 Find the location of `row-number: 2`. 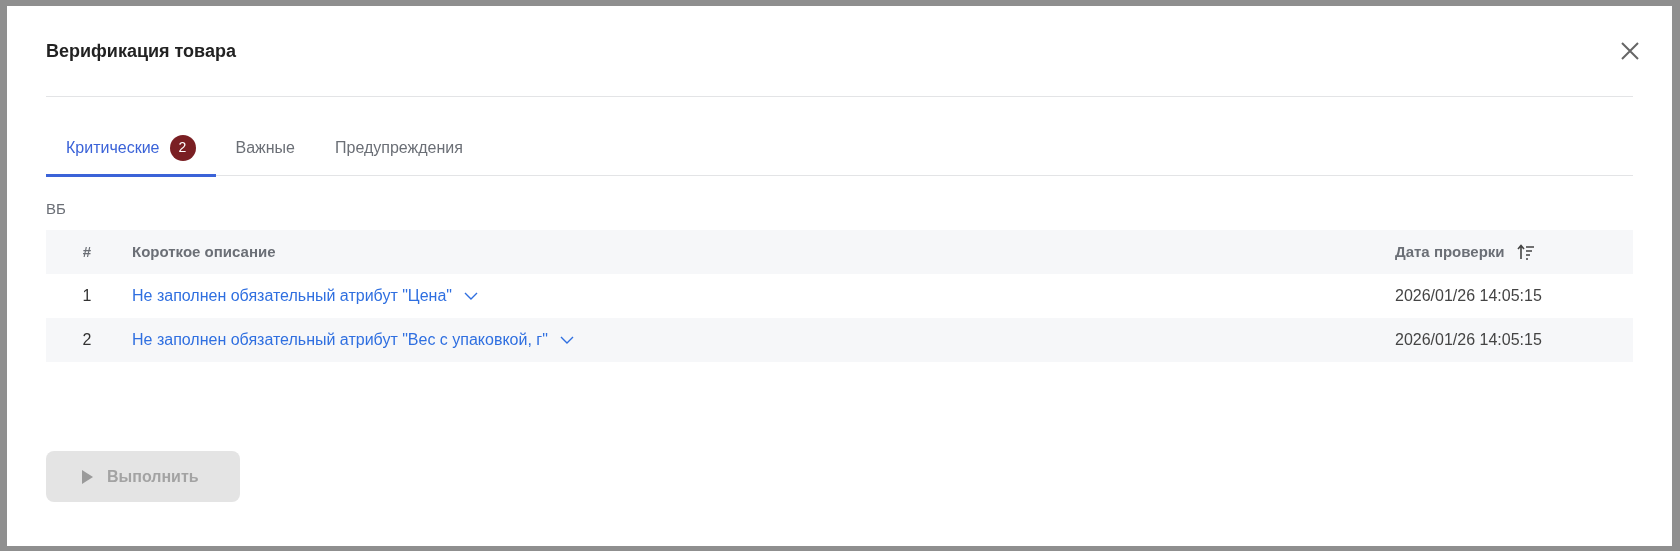

row-number: 2 is located at coordinates (87, 340).